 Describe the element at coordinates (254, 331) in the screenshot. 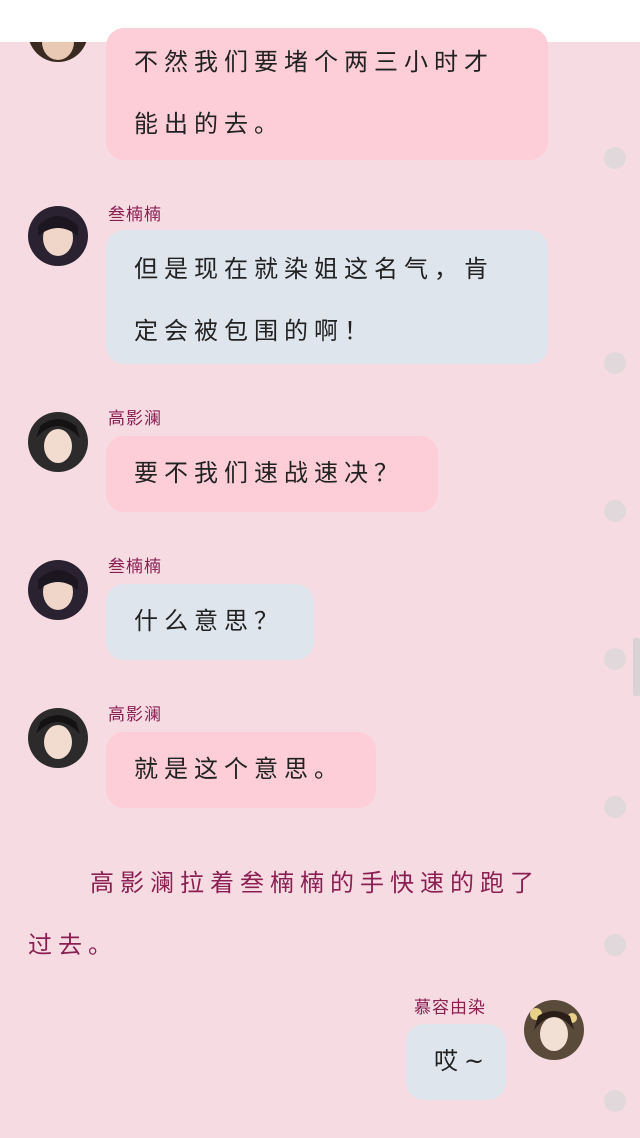

I see `message-line: 定会被包围的啊！` at that location.